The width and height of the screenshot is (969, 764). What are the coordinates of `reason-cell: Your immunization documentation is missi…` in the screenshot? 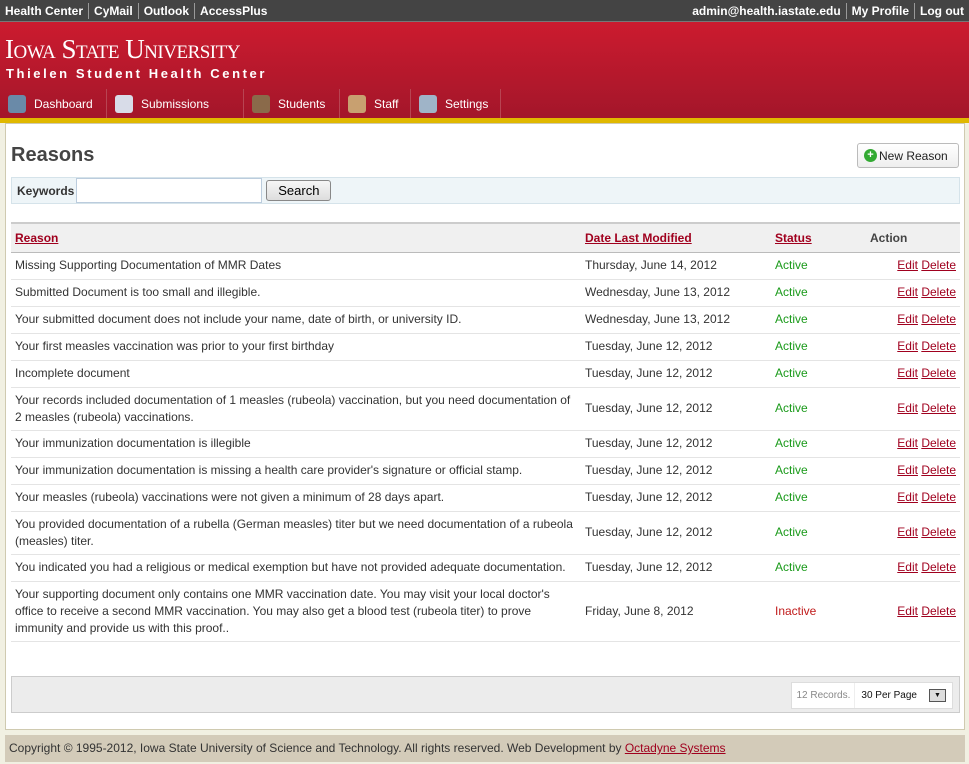 It's located at (296, 471).